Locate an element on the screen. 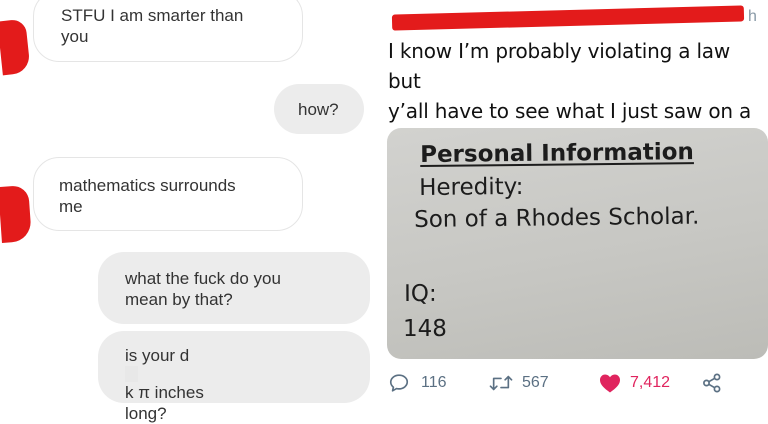 The image size is (768, 424). retweet-count: 567 is located at coordinates (535, 382).